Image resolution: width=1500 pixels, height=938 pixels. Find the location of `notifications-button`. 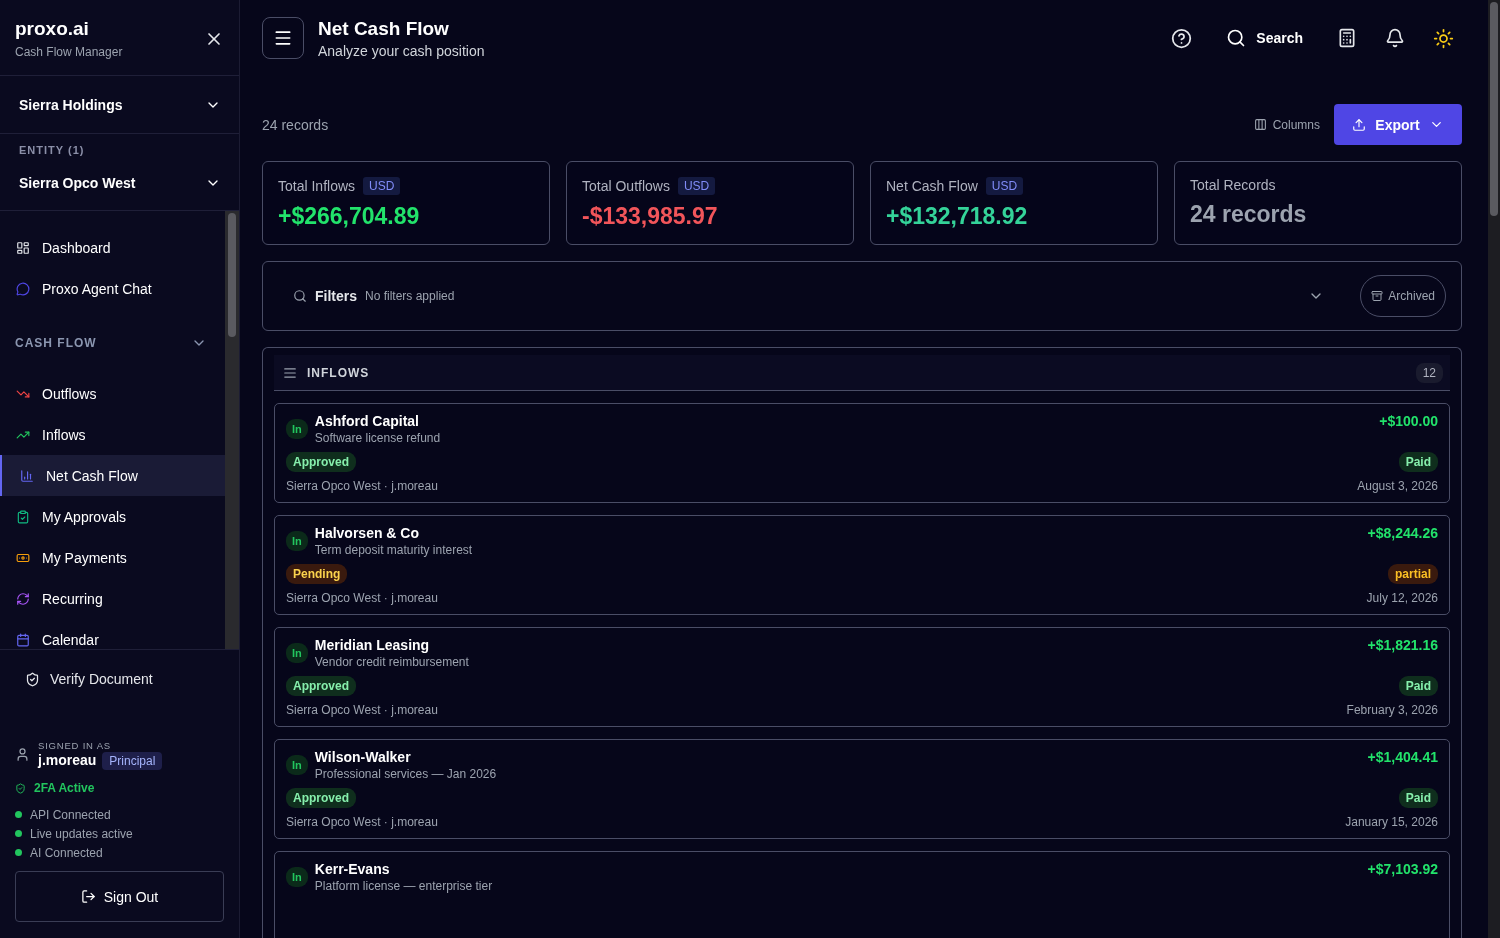

notifications-button is located at coordinates (1395, 38).